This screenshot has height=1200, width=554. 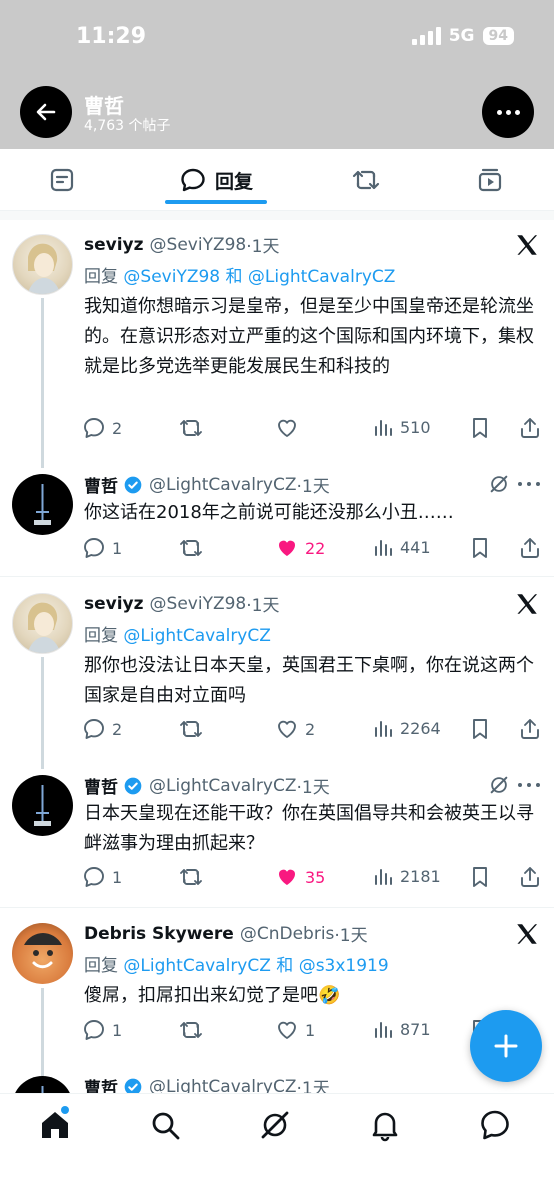 What do you see at coordinates (259, 277) in the screenshot?
I see `mention-link: @SeviYZ98 和 @LightCavalryCZ` at bounding box center [259, 277].